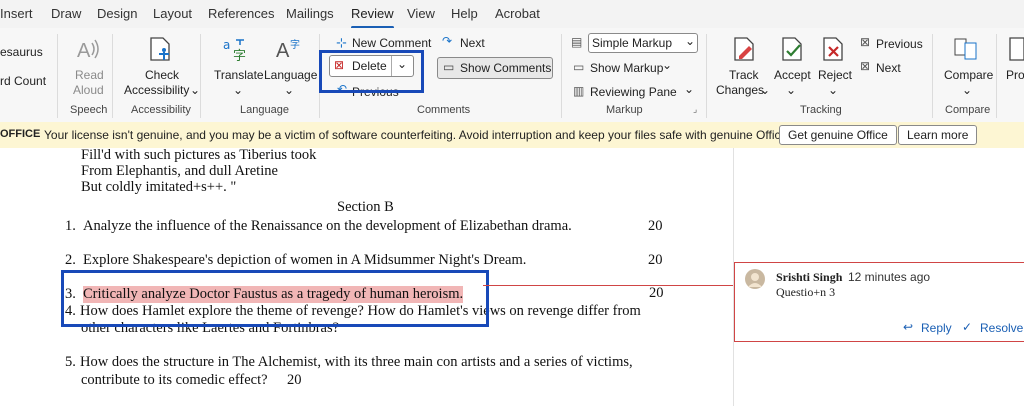  Describe the element at coordinates (1001, 328) in the screenshot. I see `resolve-button: Resolve` at that location.